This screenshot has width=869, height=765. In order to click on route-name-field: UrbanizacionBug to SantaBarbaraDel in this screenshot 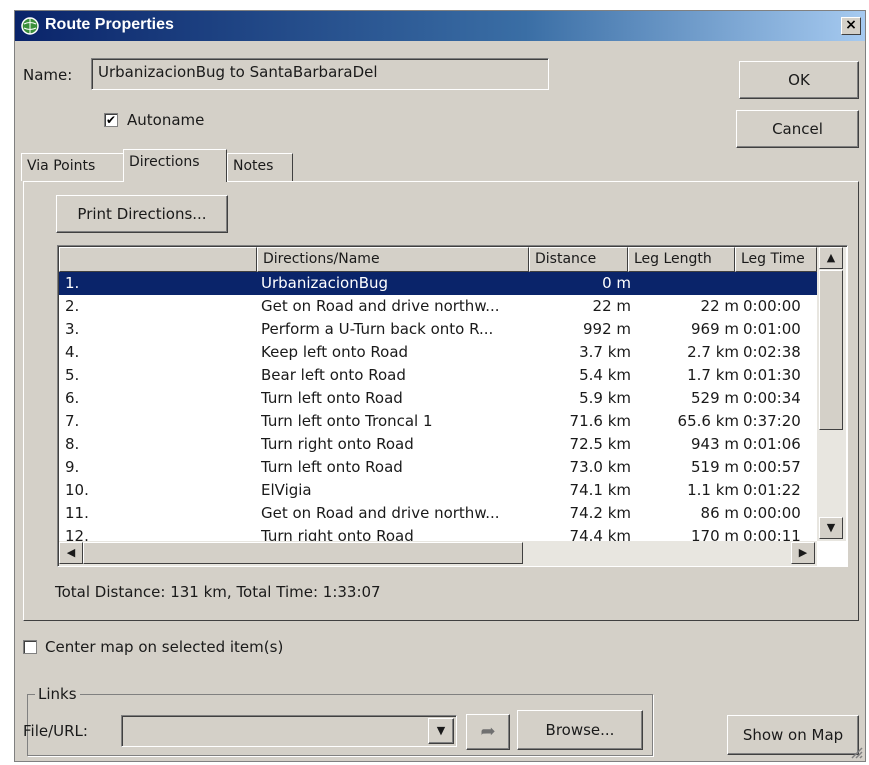, I will do `click(320, 74)`.